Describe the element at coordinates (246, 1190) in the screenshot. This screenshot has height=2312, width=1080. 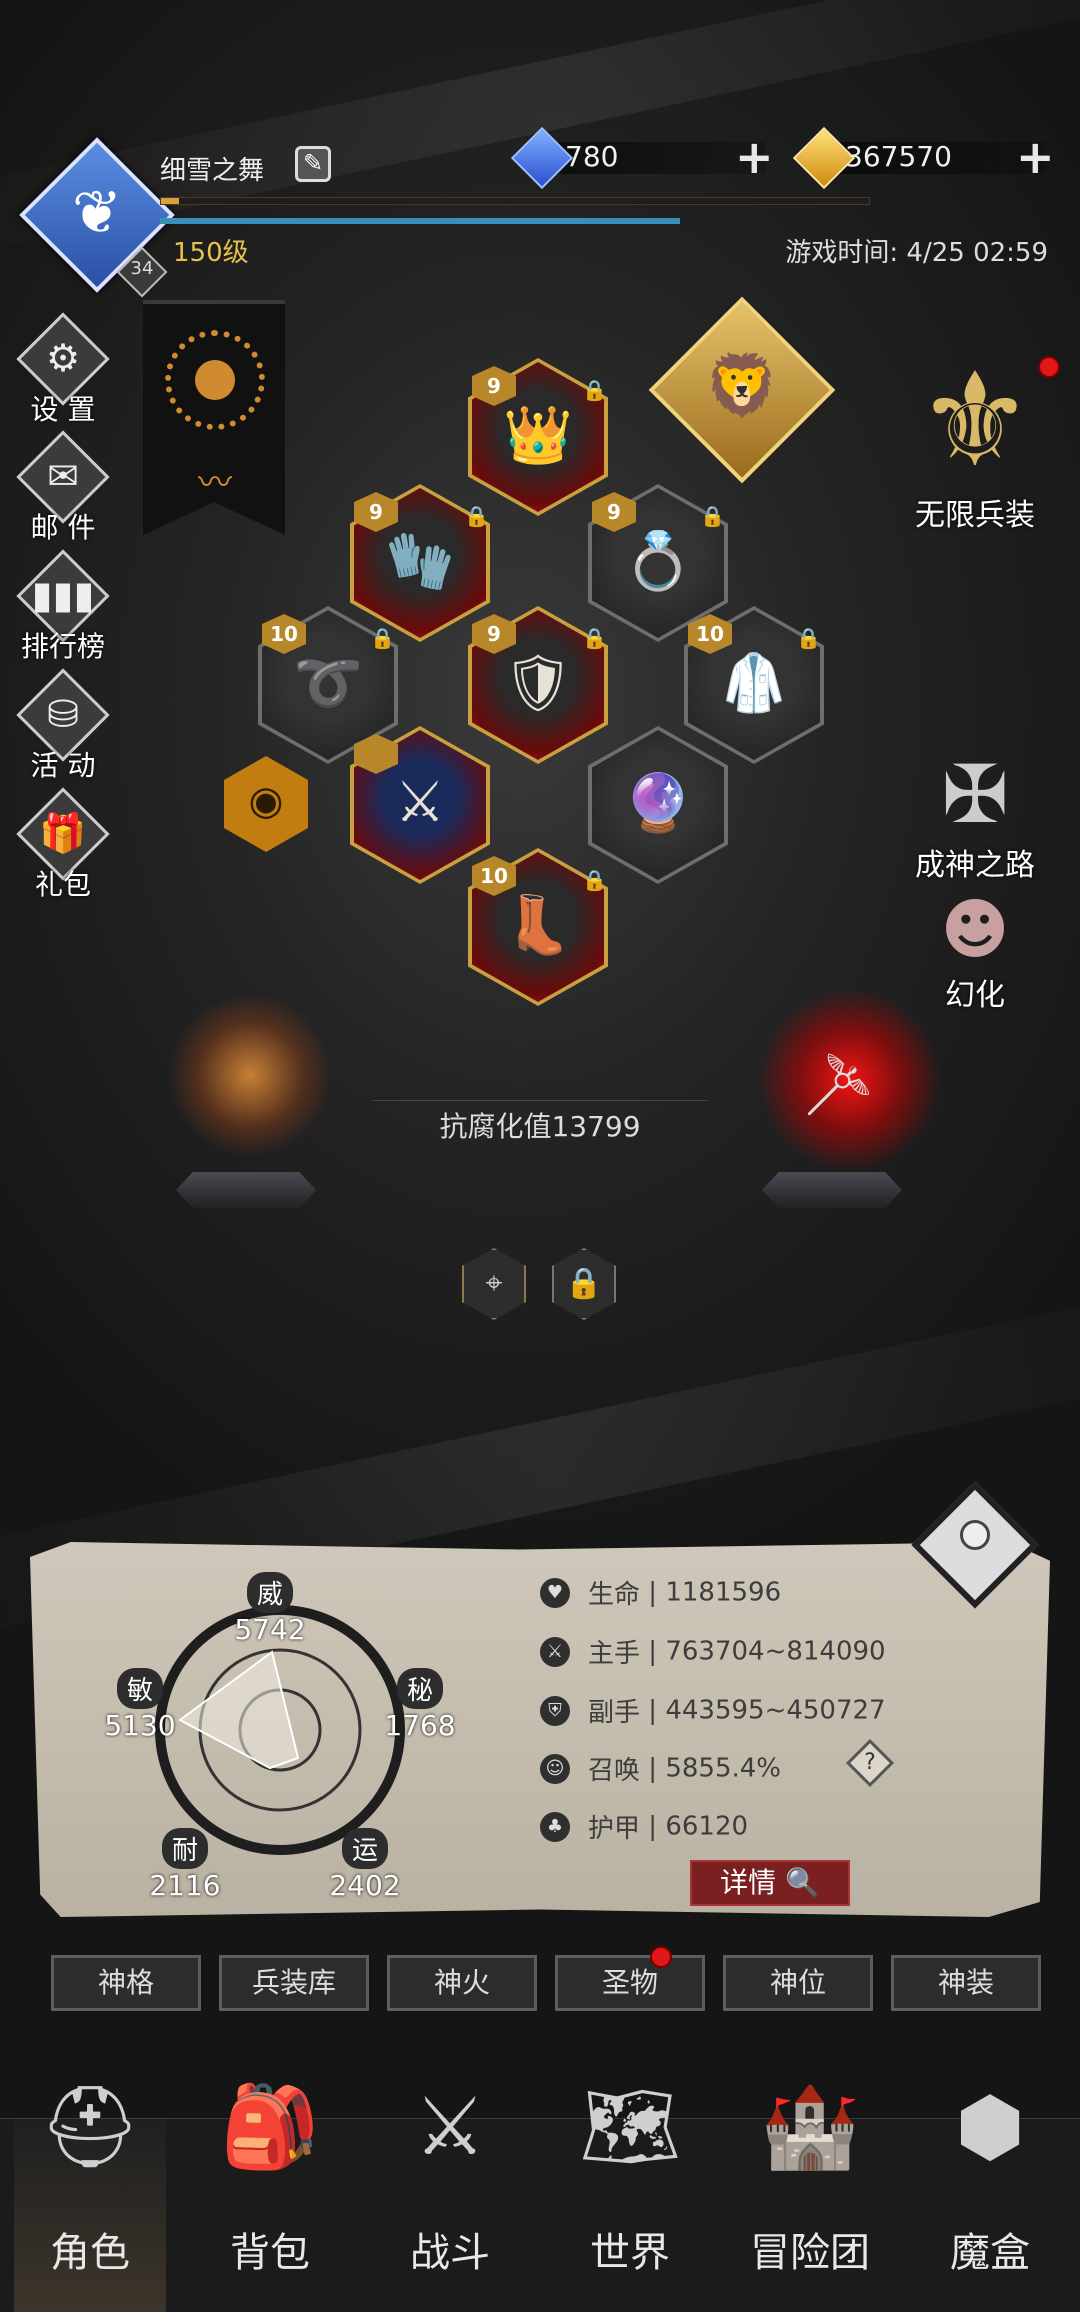
I see `left-pedestal` at that location.